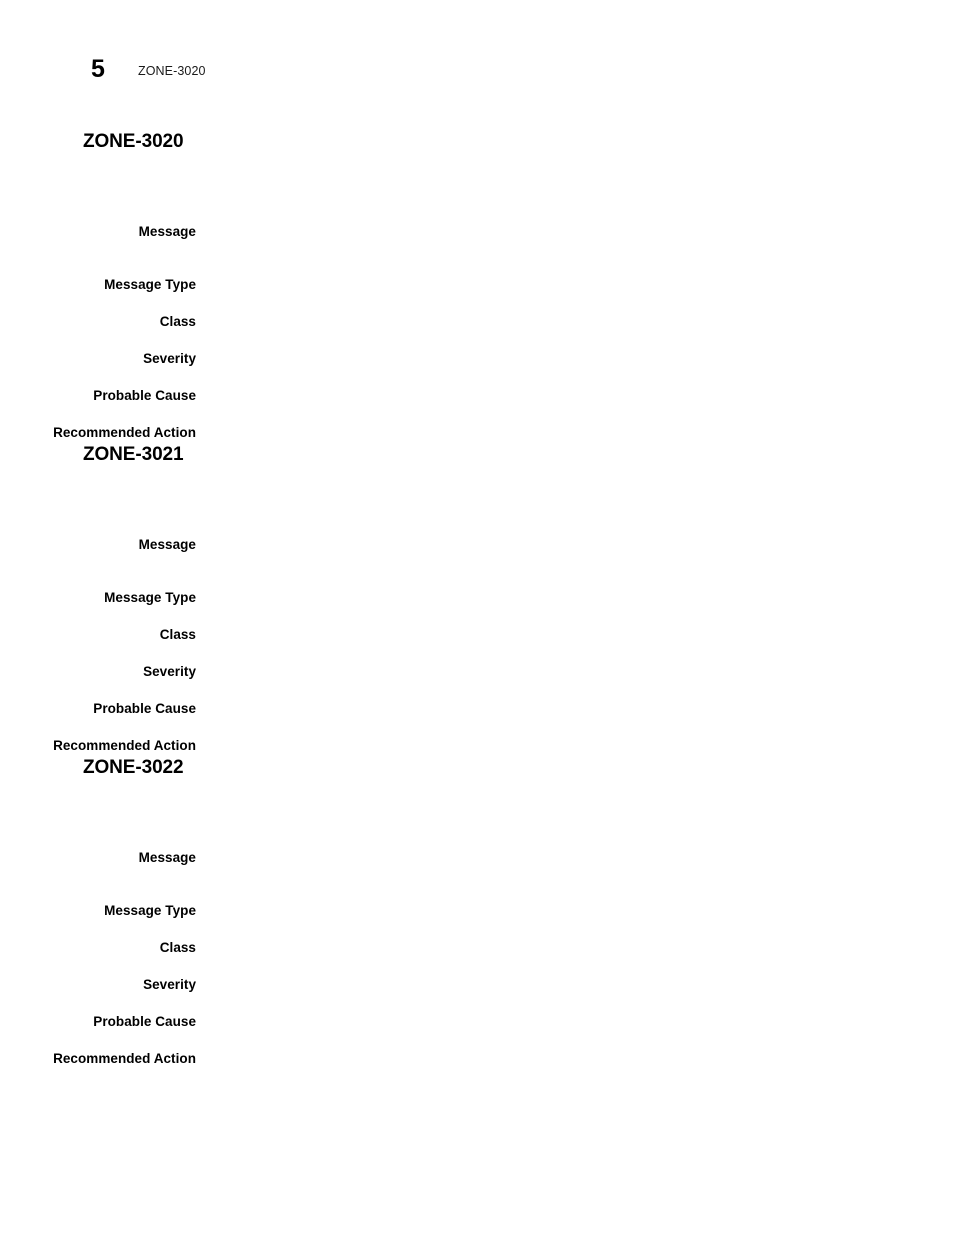 Image resolution: width=954 pixels, height=1235 pixels. What do you see at coordinates (133, 454) in the screenshot?
I see `section-heading: ZONE-3021` at bounding box center [133, 454].